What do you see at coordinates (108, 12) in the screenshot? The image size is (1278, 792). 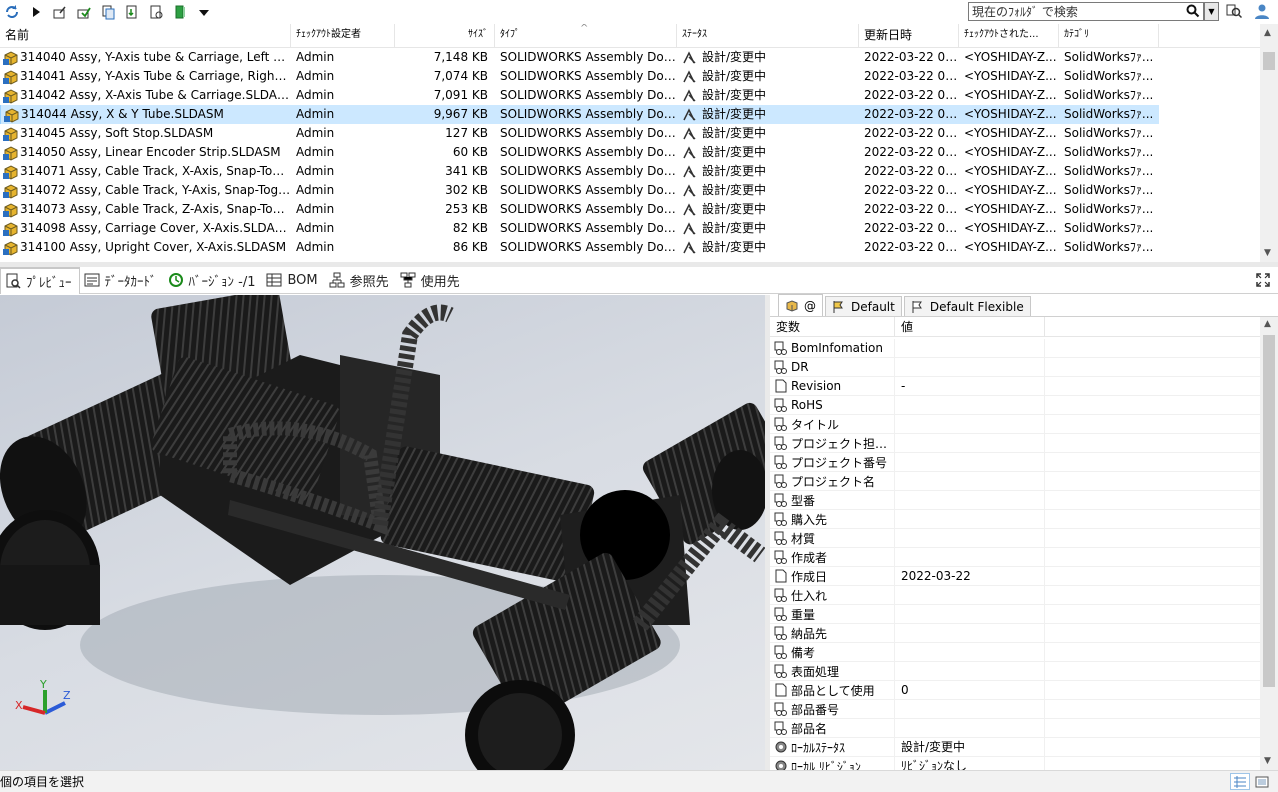 I see `copy-icon` at bounding box center [108, 12].